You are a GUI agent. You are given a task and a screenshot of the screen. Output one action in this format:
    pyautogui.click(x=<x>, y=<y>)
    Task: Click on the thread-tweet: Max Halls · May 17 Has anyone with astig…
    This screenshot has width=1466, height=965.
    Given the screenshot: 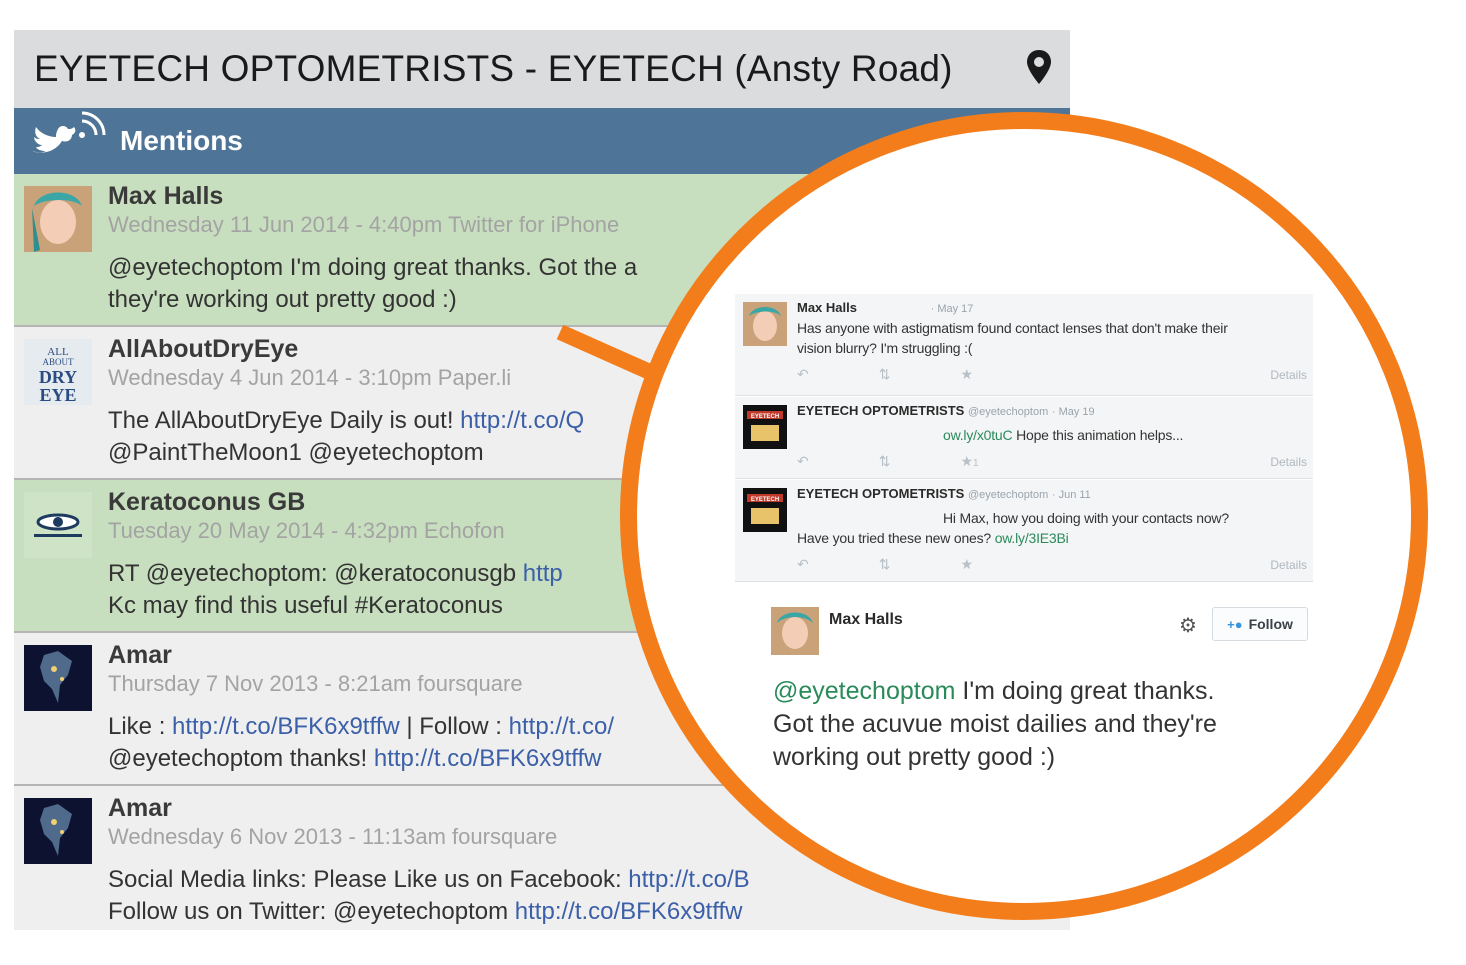 What is the action you would take?
    pyautogui.click(x=1024, y=345)
    